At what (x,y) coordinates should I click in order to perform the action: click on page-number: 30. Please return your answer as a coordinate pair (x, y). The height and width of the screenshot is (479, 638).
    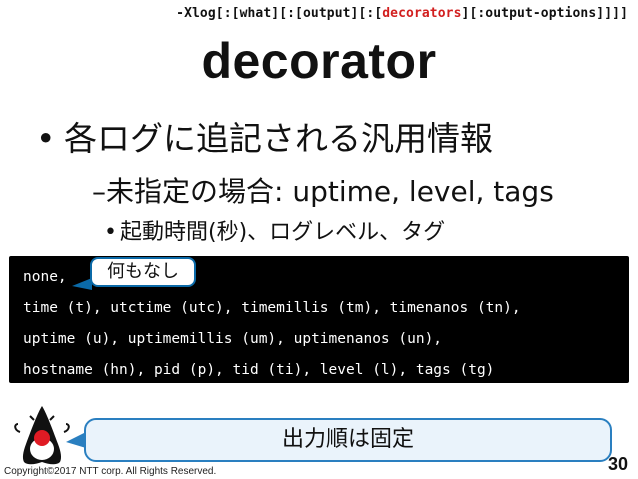
    Looking at the image, I should click on (617, 464).